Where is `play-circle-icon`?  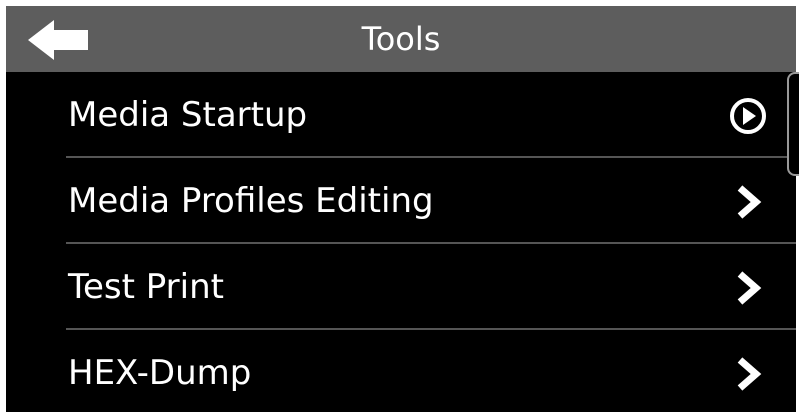
play-circle-icon is located at coordinates (748, 116).